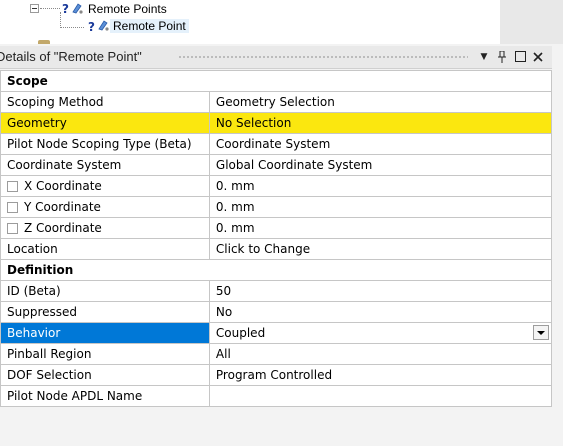  I want to click on row-behavior: Behavior Coupled, so click(276, 333).